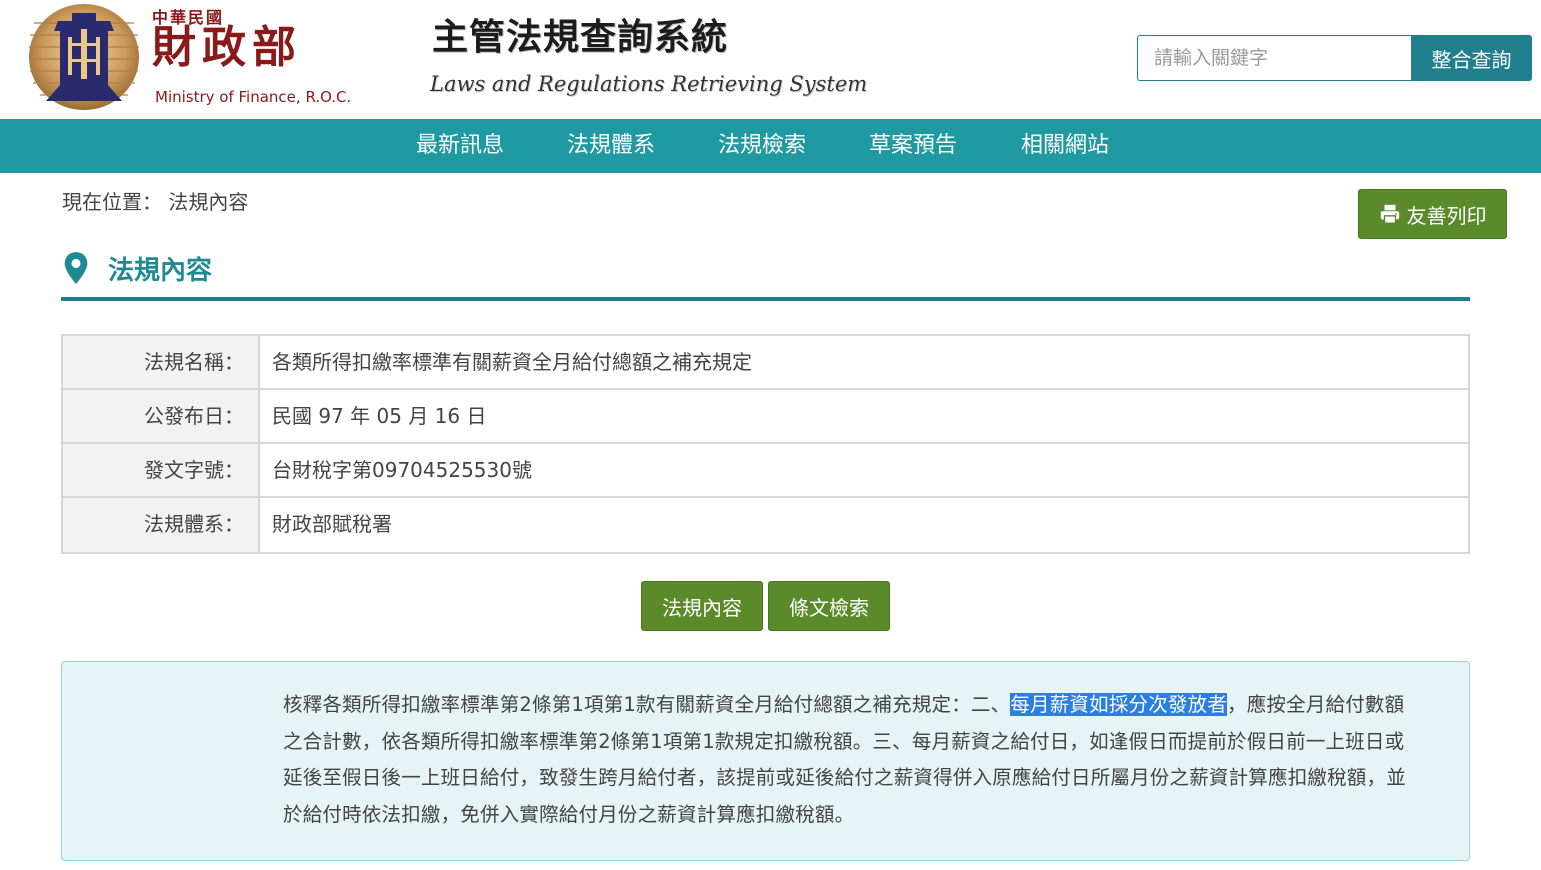 The height and width of the screenshot is (870, 1541). Describe the element at coordinates (460, 146) in the screenshot. I see `nav-item-news: 最新訊息` at that location.